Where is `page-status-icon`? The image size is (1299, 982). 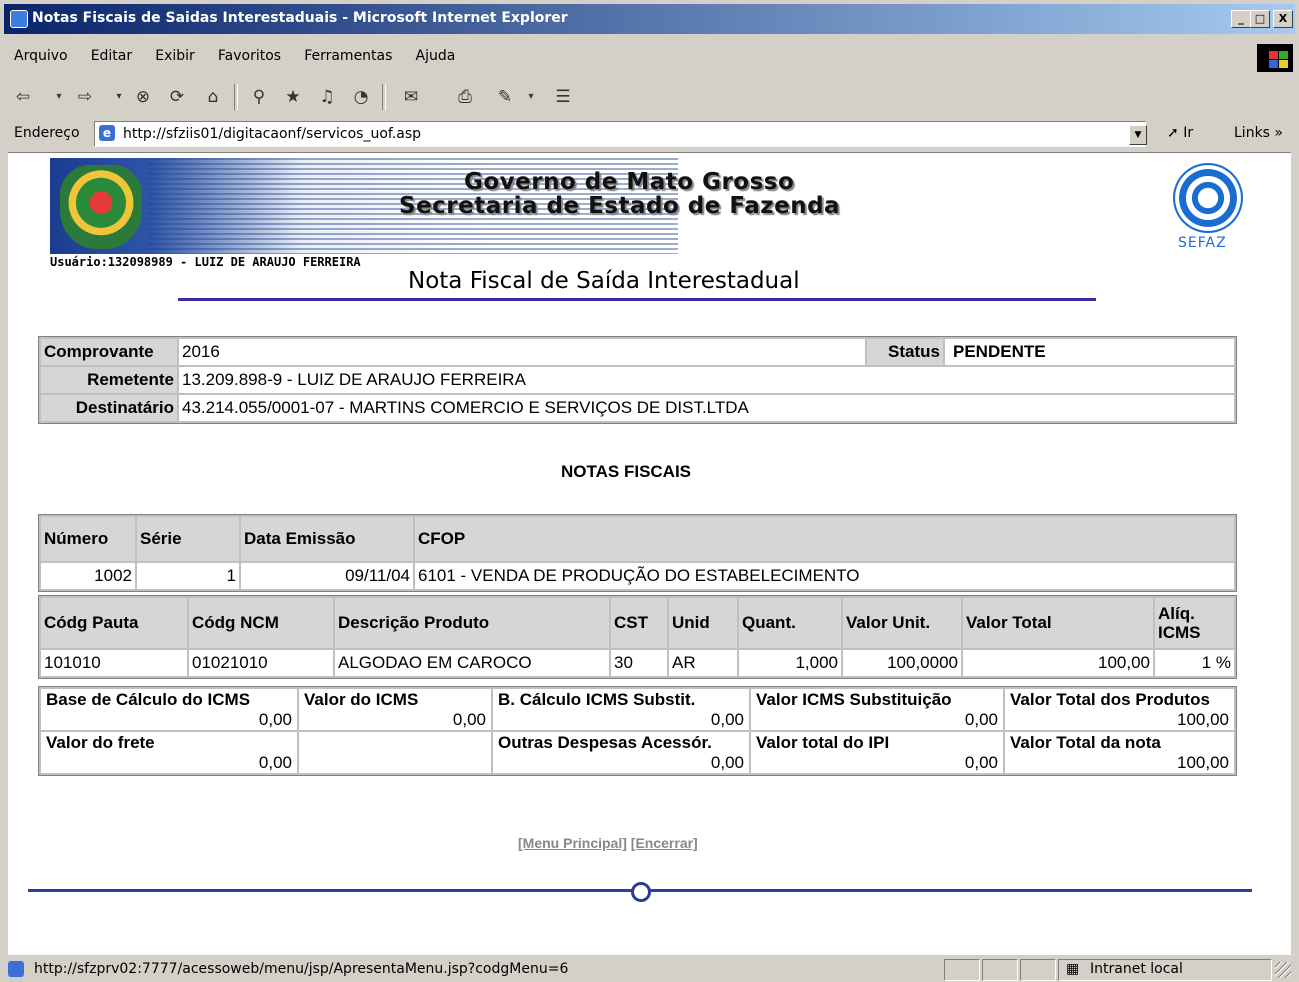 page-status-icon is located at coordinates (16, 969).